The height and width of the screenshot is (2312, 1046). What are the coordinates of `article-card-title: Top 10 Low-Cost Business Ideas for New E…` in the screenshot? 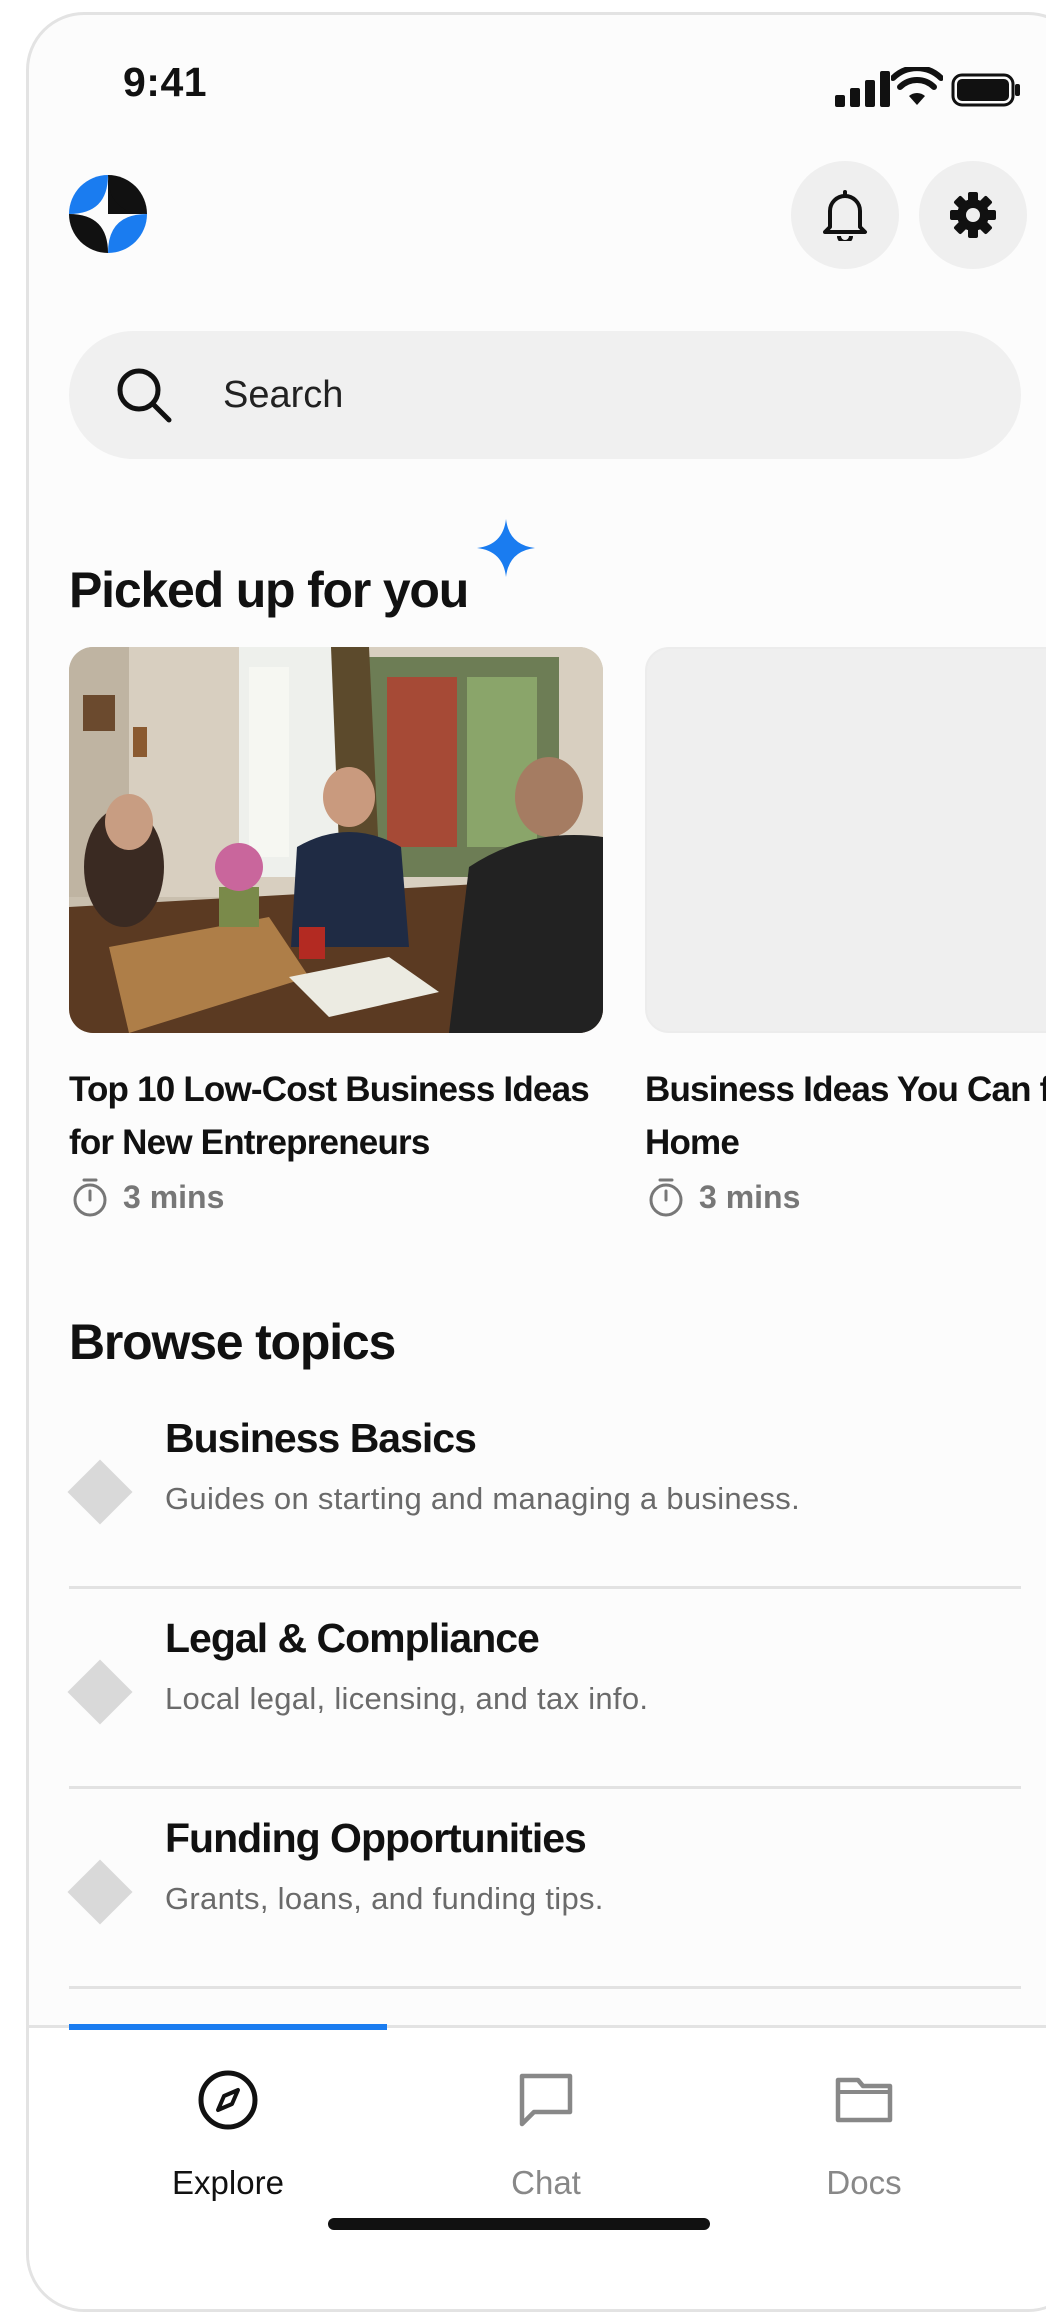 It's located at (349, 1116).